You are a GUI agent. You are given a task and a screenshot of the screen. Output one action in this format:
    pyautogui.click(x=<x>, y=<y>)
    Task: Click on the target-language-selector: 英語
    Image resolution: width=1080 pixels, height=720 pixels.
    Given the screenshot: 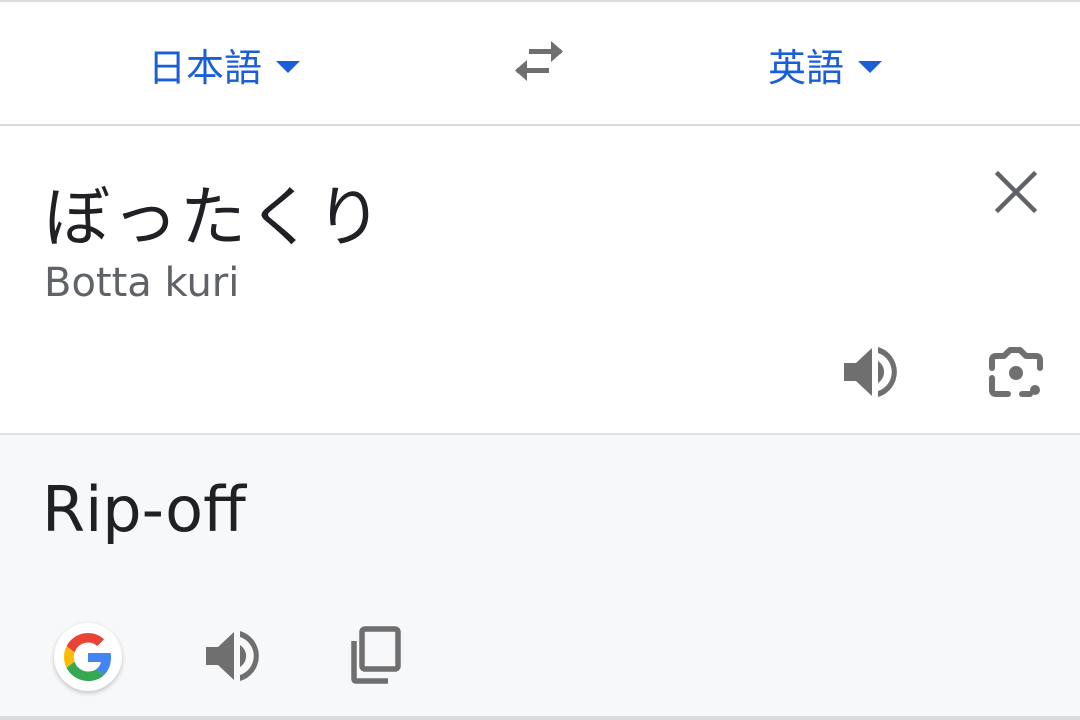 What is the action you would take?
    pyautogui.click(x=825, y=64)
    